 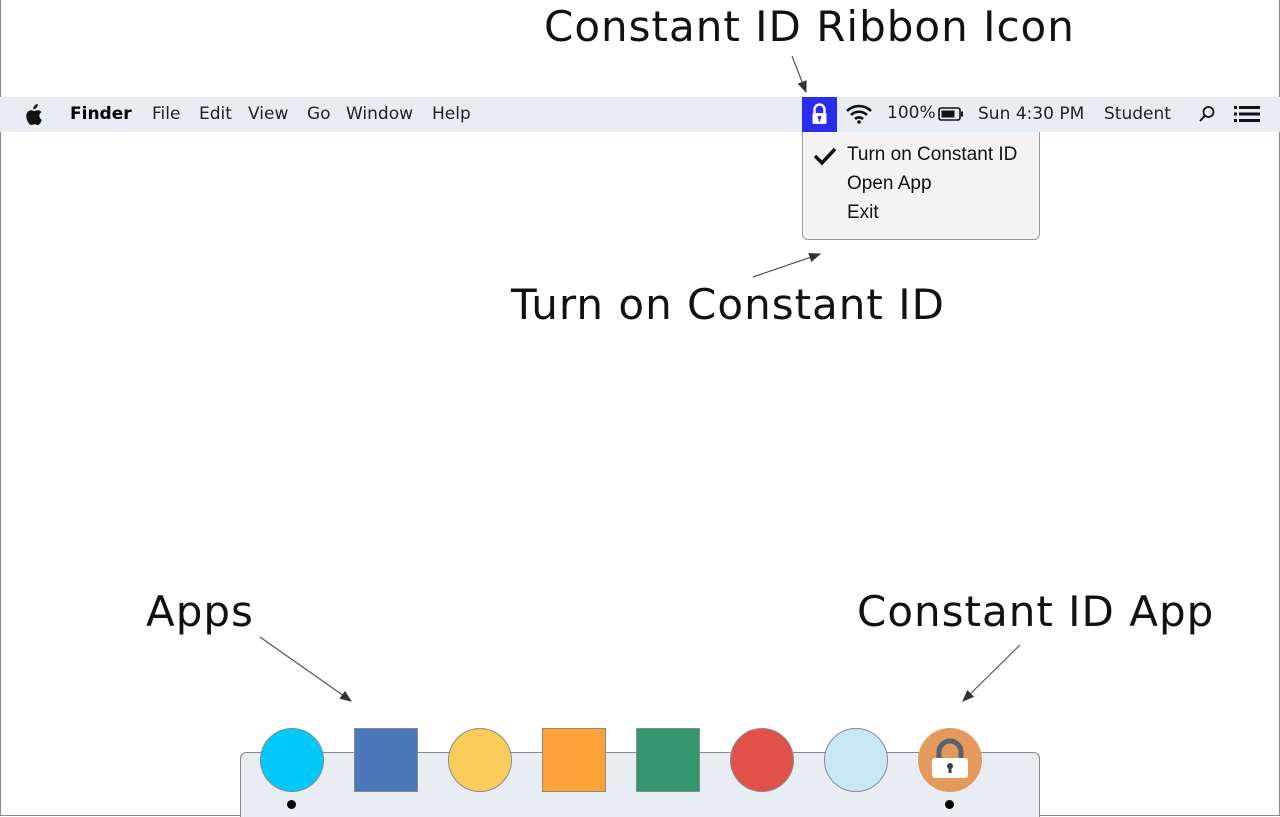 I want to click on annotation-constant-id-app: Constant ID App, so click(x=1036, y=611).